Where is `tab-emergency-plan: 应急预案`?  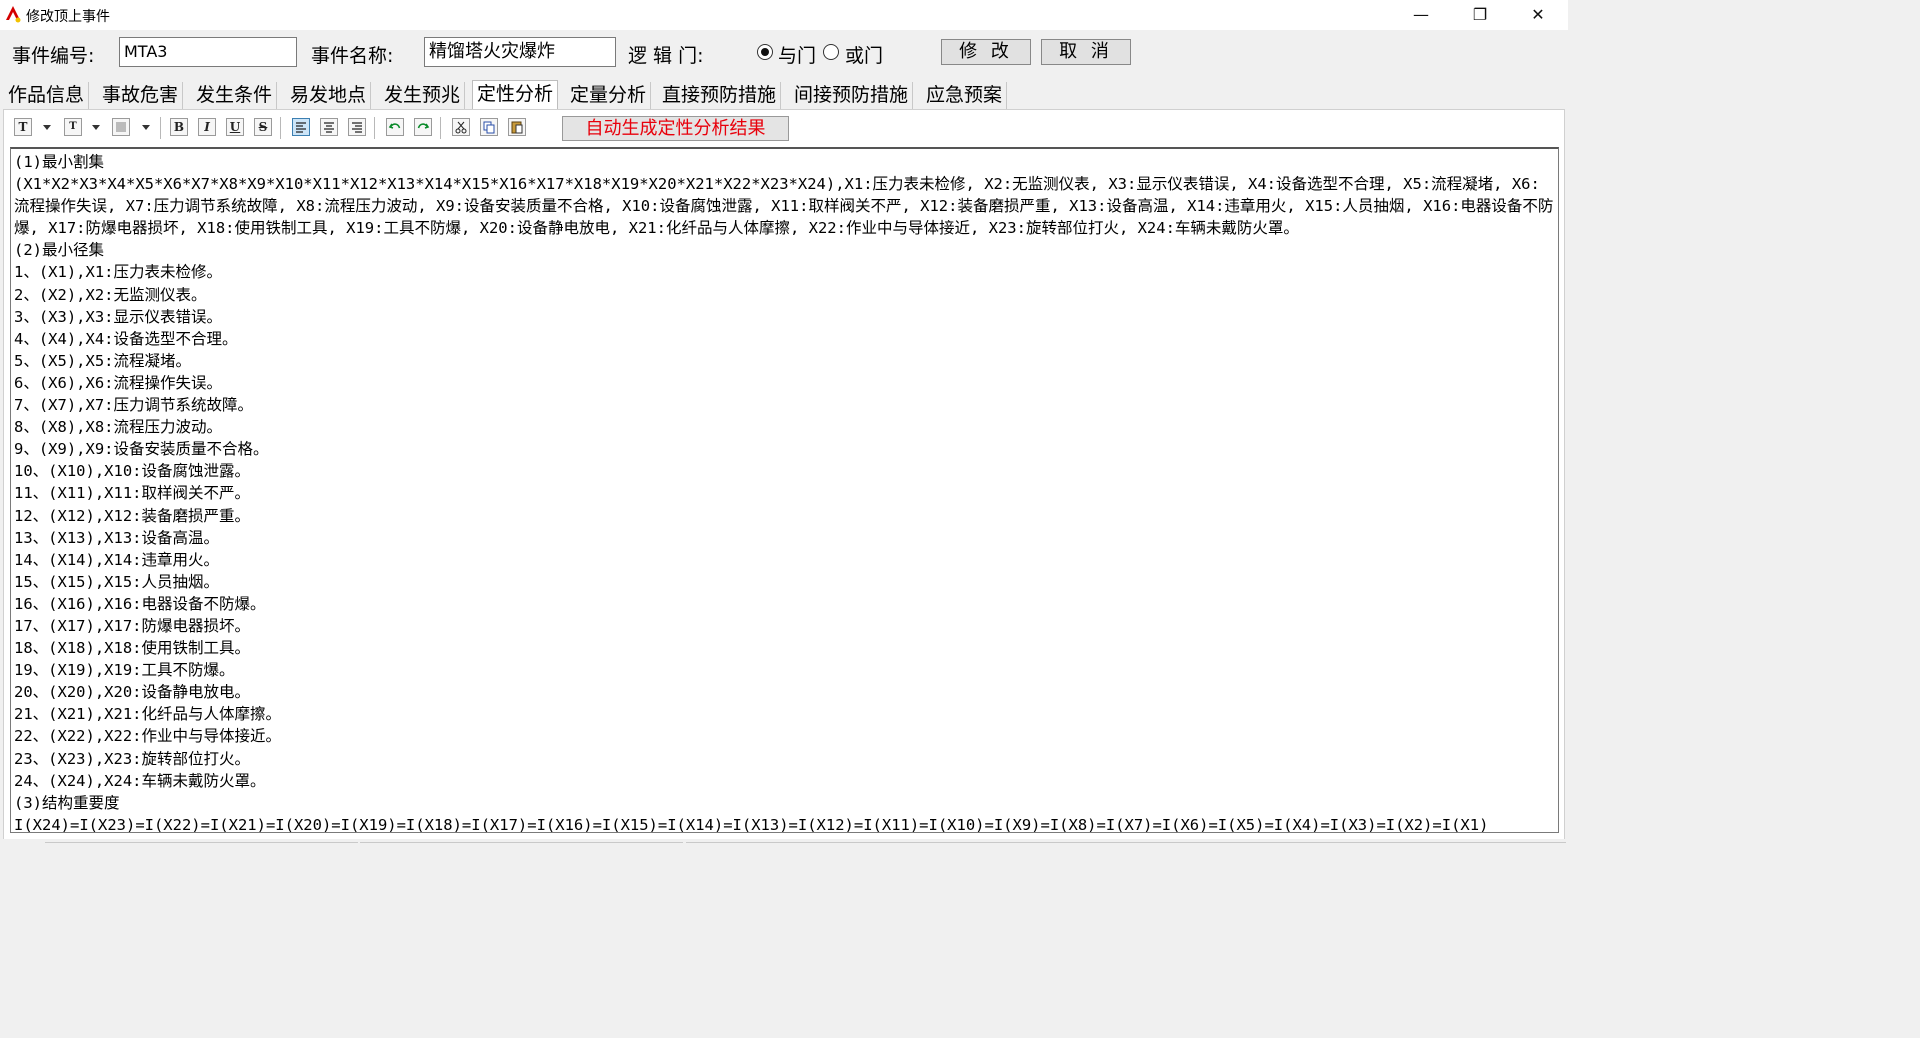 tab-emergency-plan: 应急预案 is located at coordinates (965, 95).